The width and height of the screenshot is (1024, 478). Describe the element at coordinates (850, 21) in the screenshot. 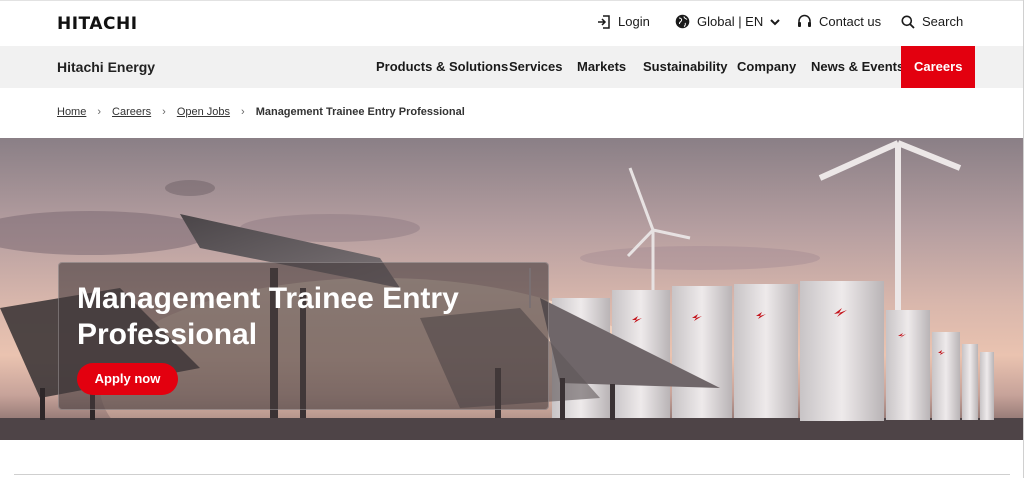

I see `contact-label: Contact us` at that location.